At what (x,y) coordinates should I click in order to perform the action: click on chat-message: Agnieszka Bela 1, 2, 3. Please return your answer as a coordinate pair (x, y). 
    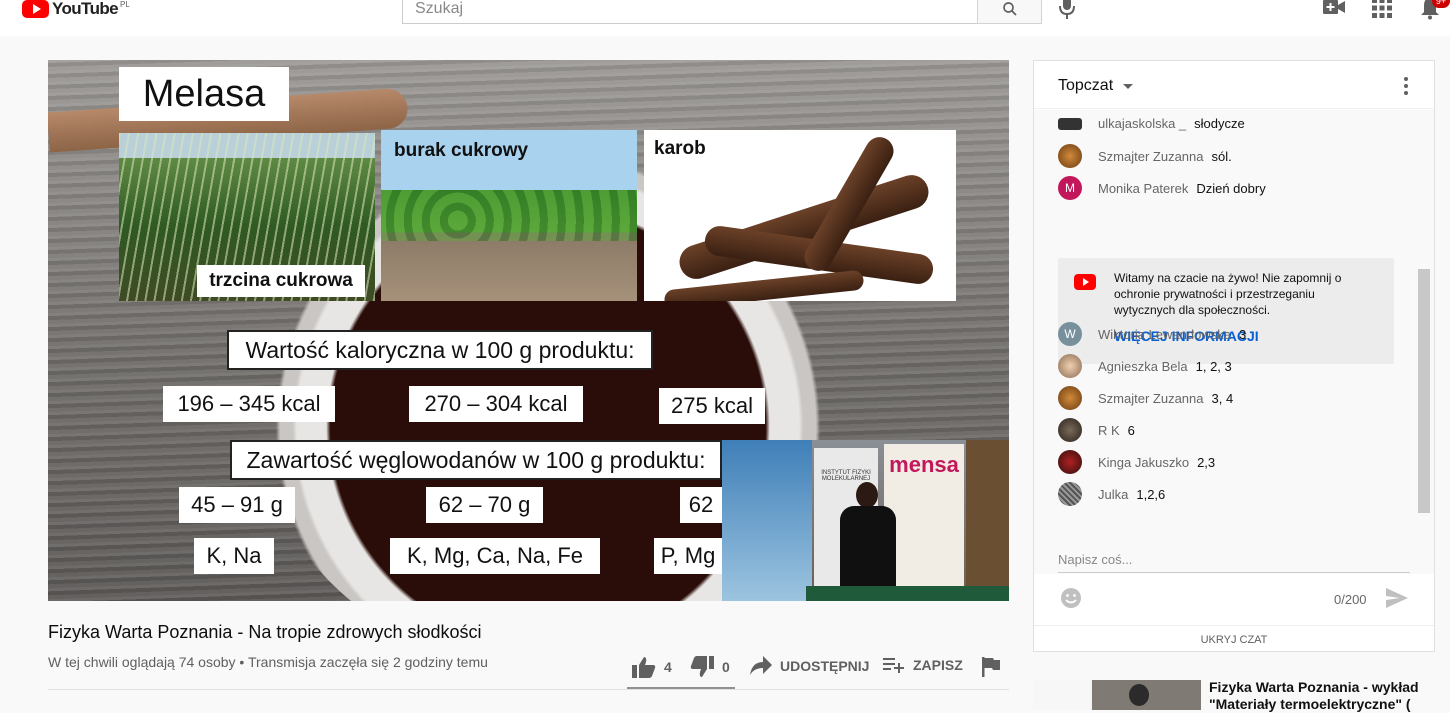
    Looking at the image, I should click on (1145, 366).